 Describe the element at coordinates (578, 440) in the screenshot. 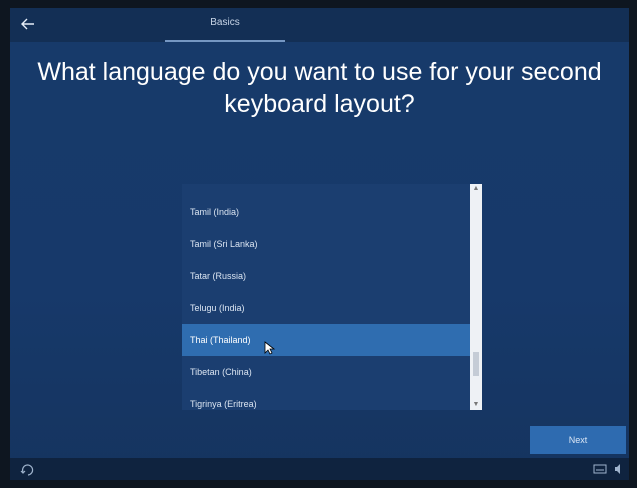

I see `next-button: Next` at that location.